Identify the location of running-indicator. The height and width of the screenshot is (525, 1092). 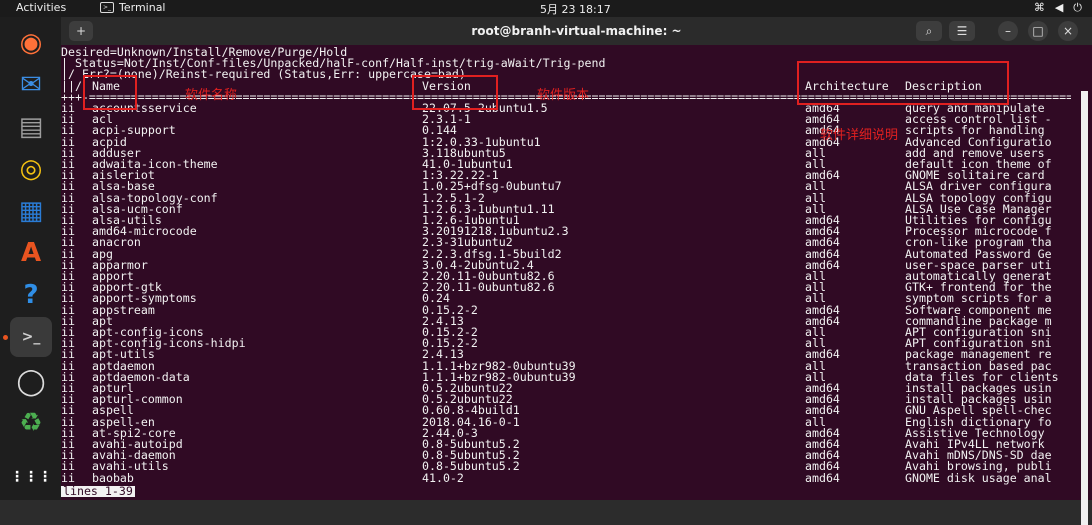
(5, 337).